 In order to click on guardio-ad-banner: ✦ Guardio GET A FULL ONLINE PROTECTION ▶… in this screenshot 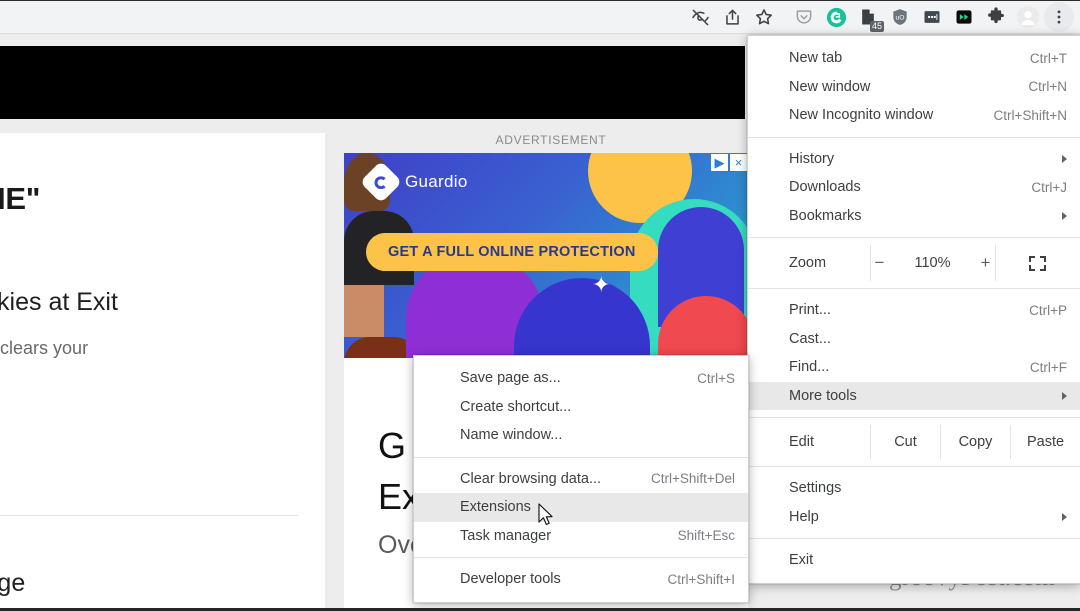, I will do `click(546, 255)`.